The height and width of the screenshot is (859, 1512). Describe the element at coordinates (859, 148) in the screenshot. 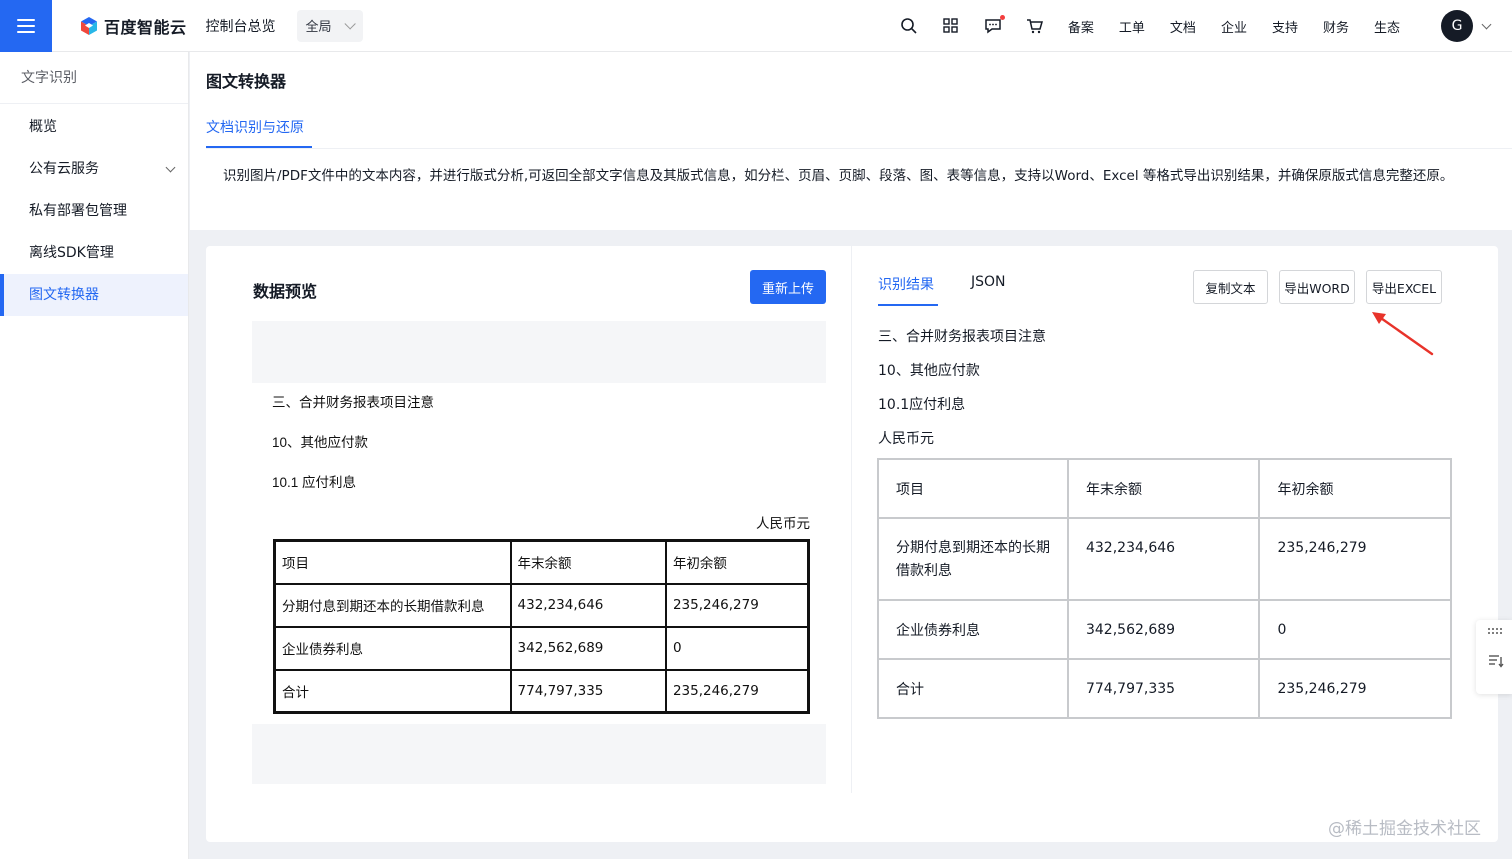

I see `tab-divider` at that location.